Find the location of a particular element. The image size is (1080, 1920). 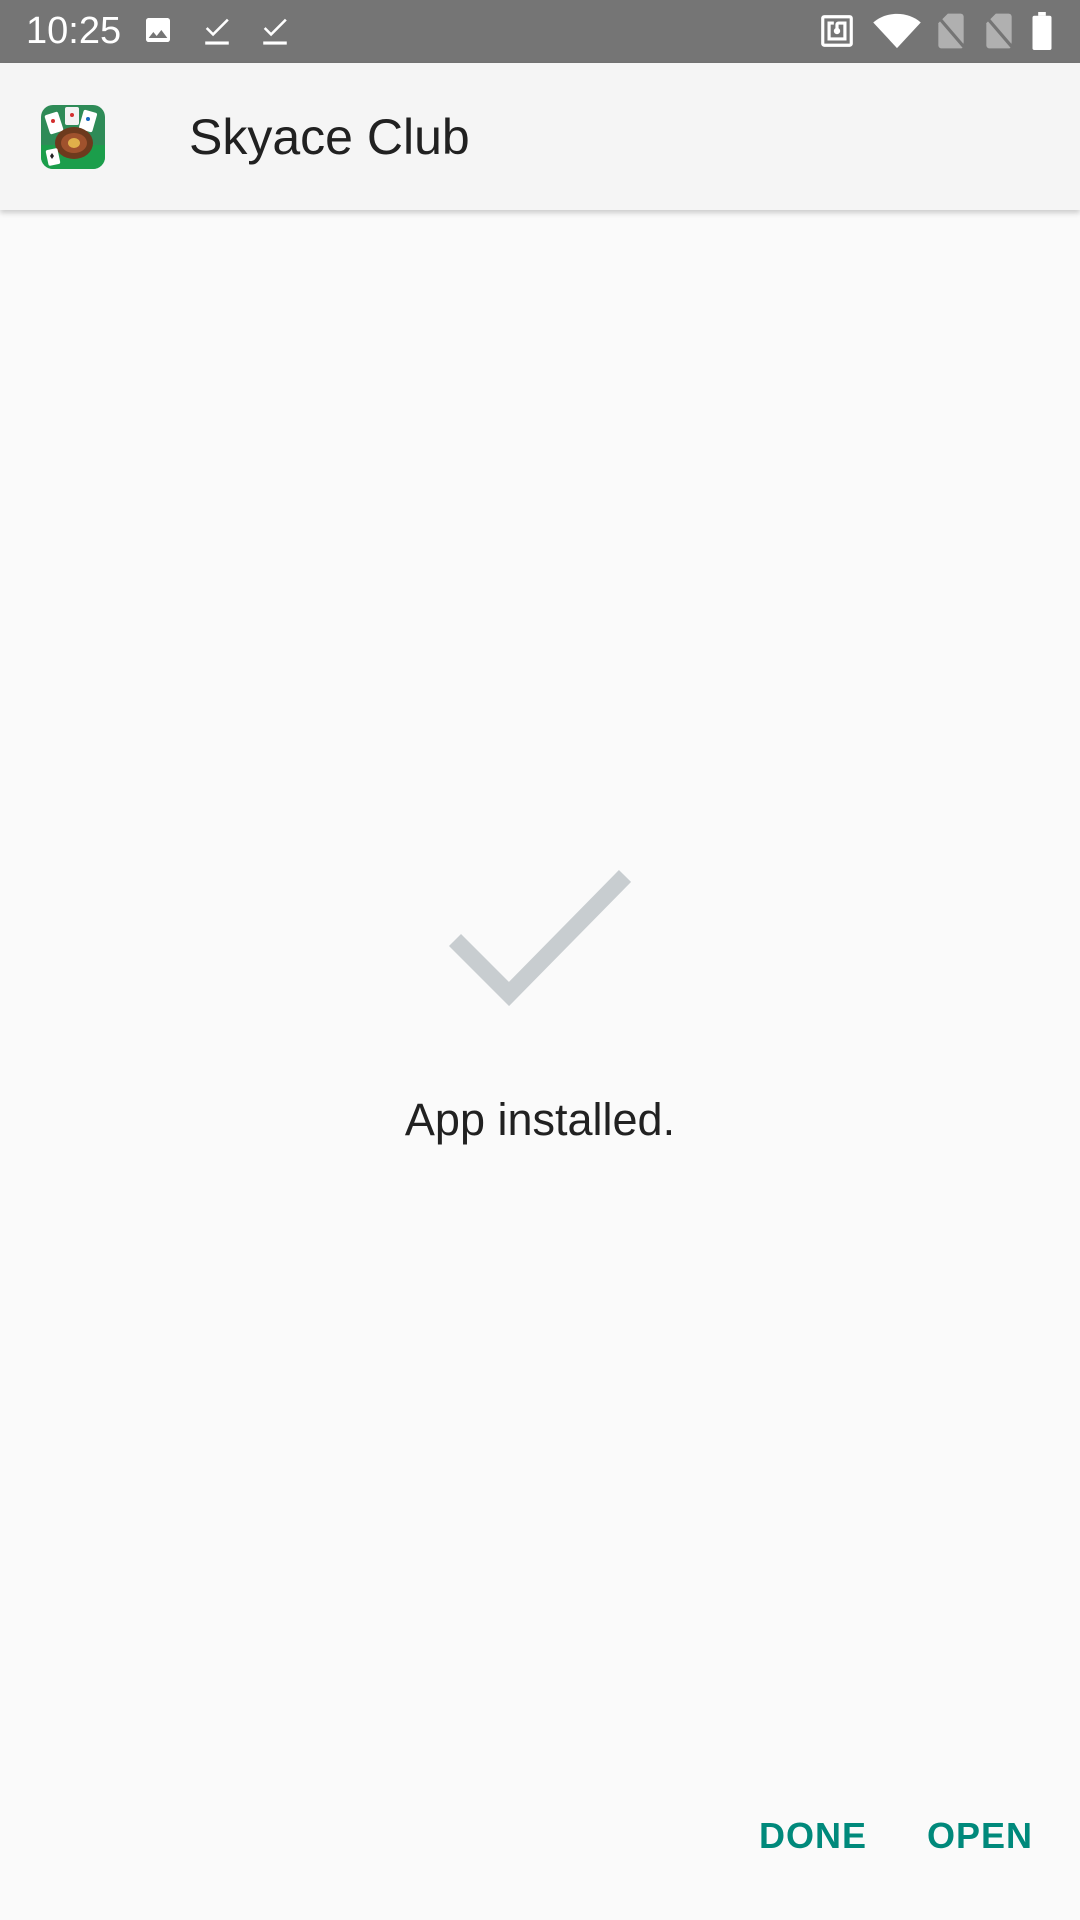

open-button: OPEN is located at coordinates (980, 1836).